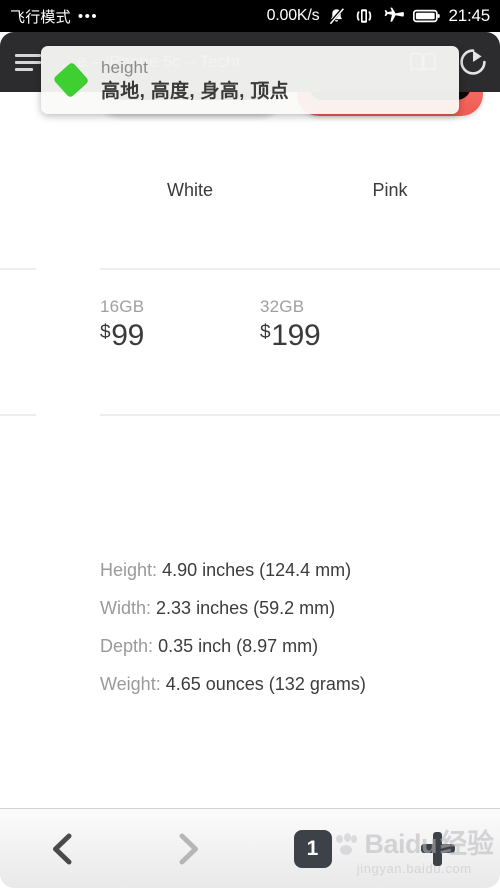 This screenshot has width=500, height=888. What do you see at coordinates (469, 15) in the screenshot?
I see `clock-label: 21:45` at bounding box center [469, 15].